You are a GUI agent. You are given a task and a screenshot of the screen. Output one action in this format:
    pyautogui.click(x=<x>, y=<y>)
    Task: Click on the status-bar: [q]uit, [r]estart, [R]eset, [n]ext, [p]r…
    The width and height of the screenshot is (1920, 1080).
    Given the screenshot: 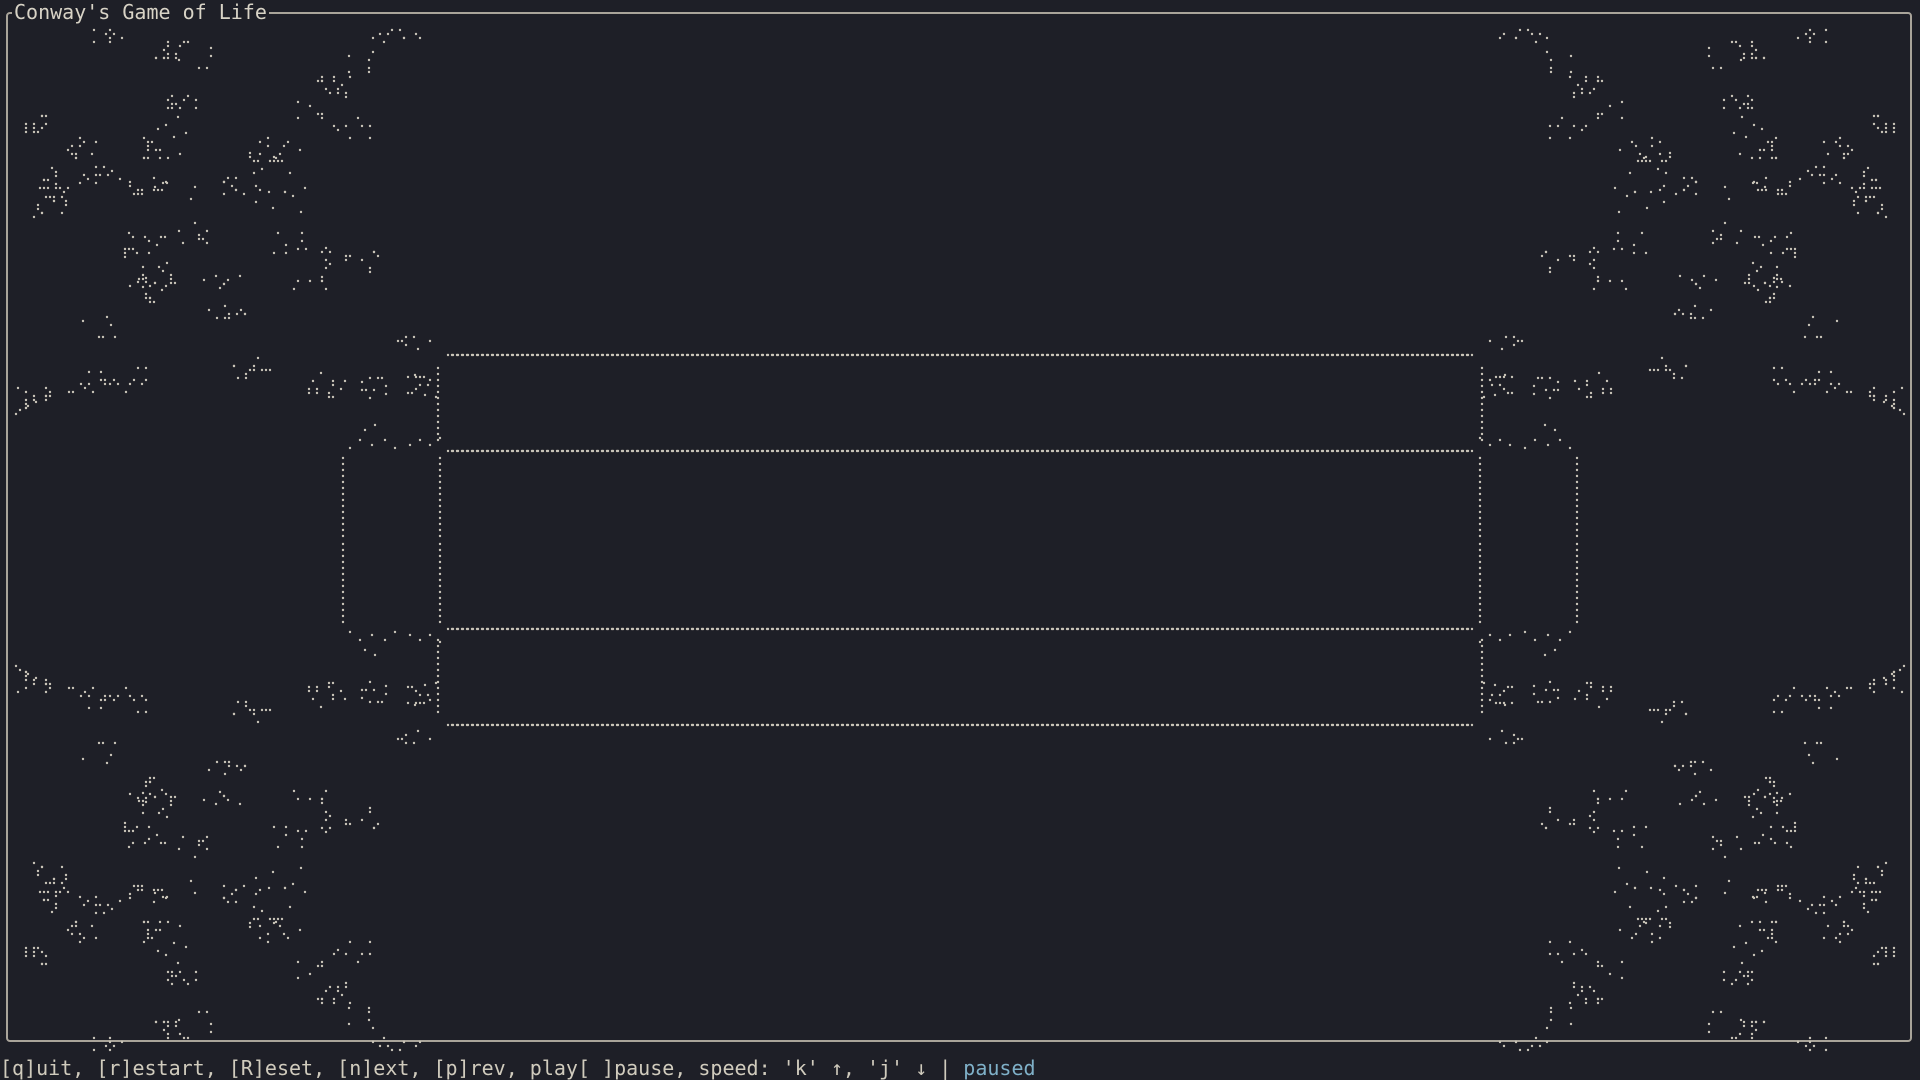 What is the action you would take?
    pyautogui.click(x=960, y=1068)
    